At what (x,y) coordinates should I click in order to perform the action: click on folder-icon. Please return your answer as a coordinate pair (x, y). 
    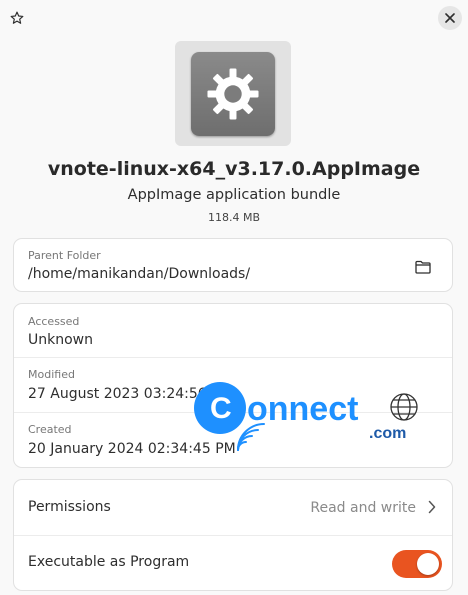
    Looking at the image, I should click on (423, 267).